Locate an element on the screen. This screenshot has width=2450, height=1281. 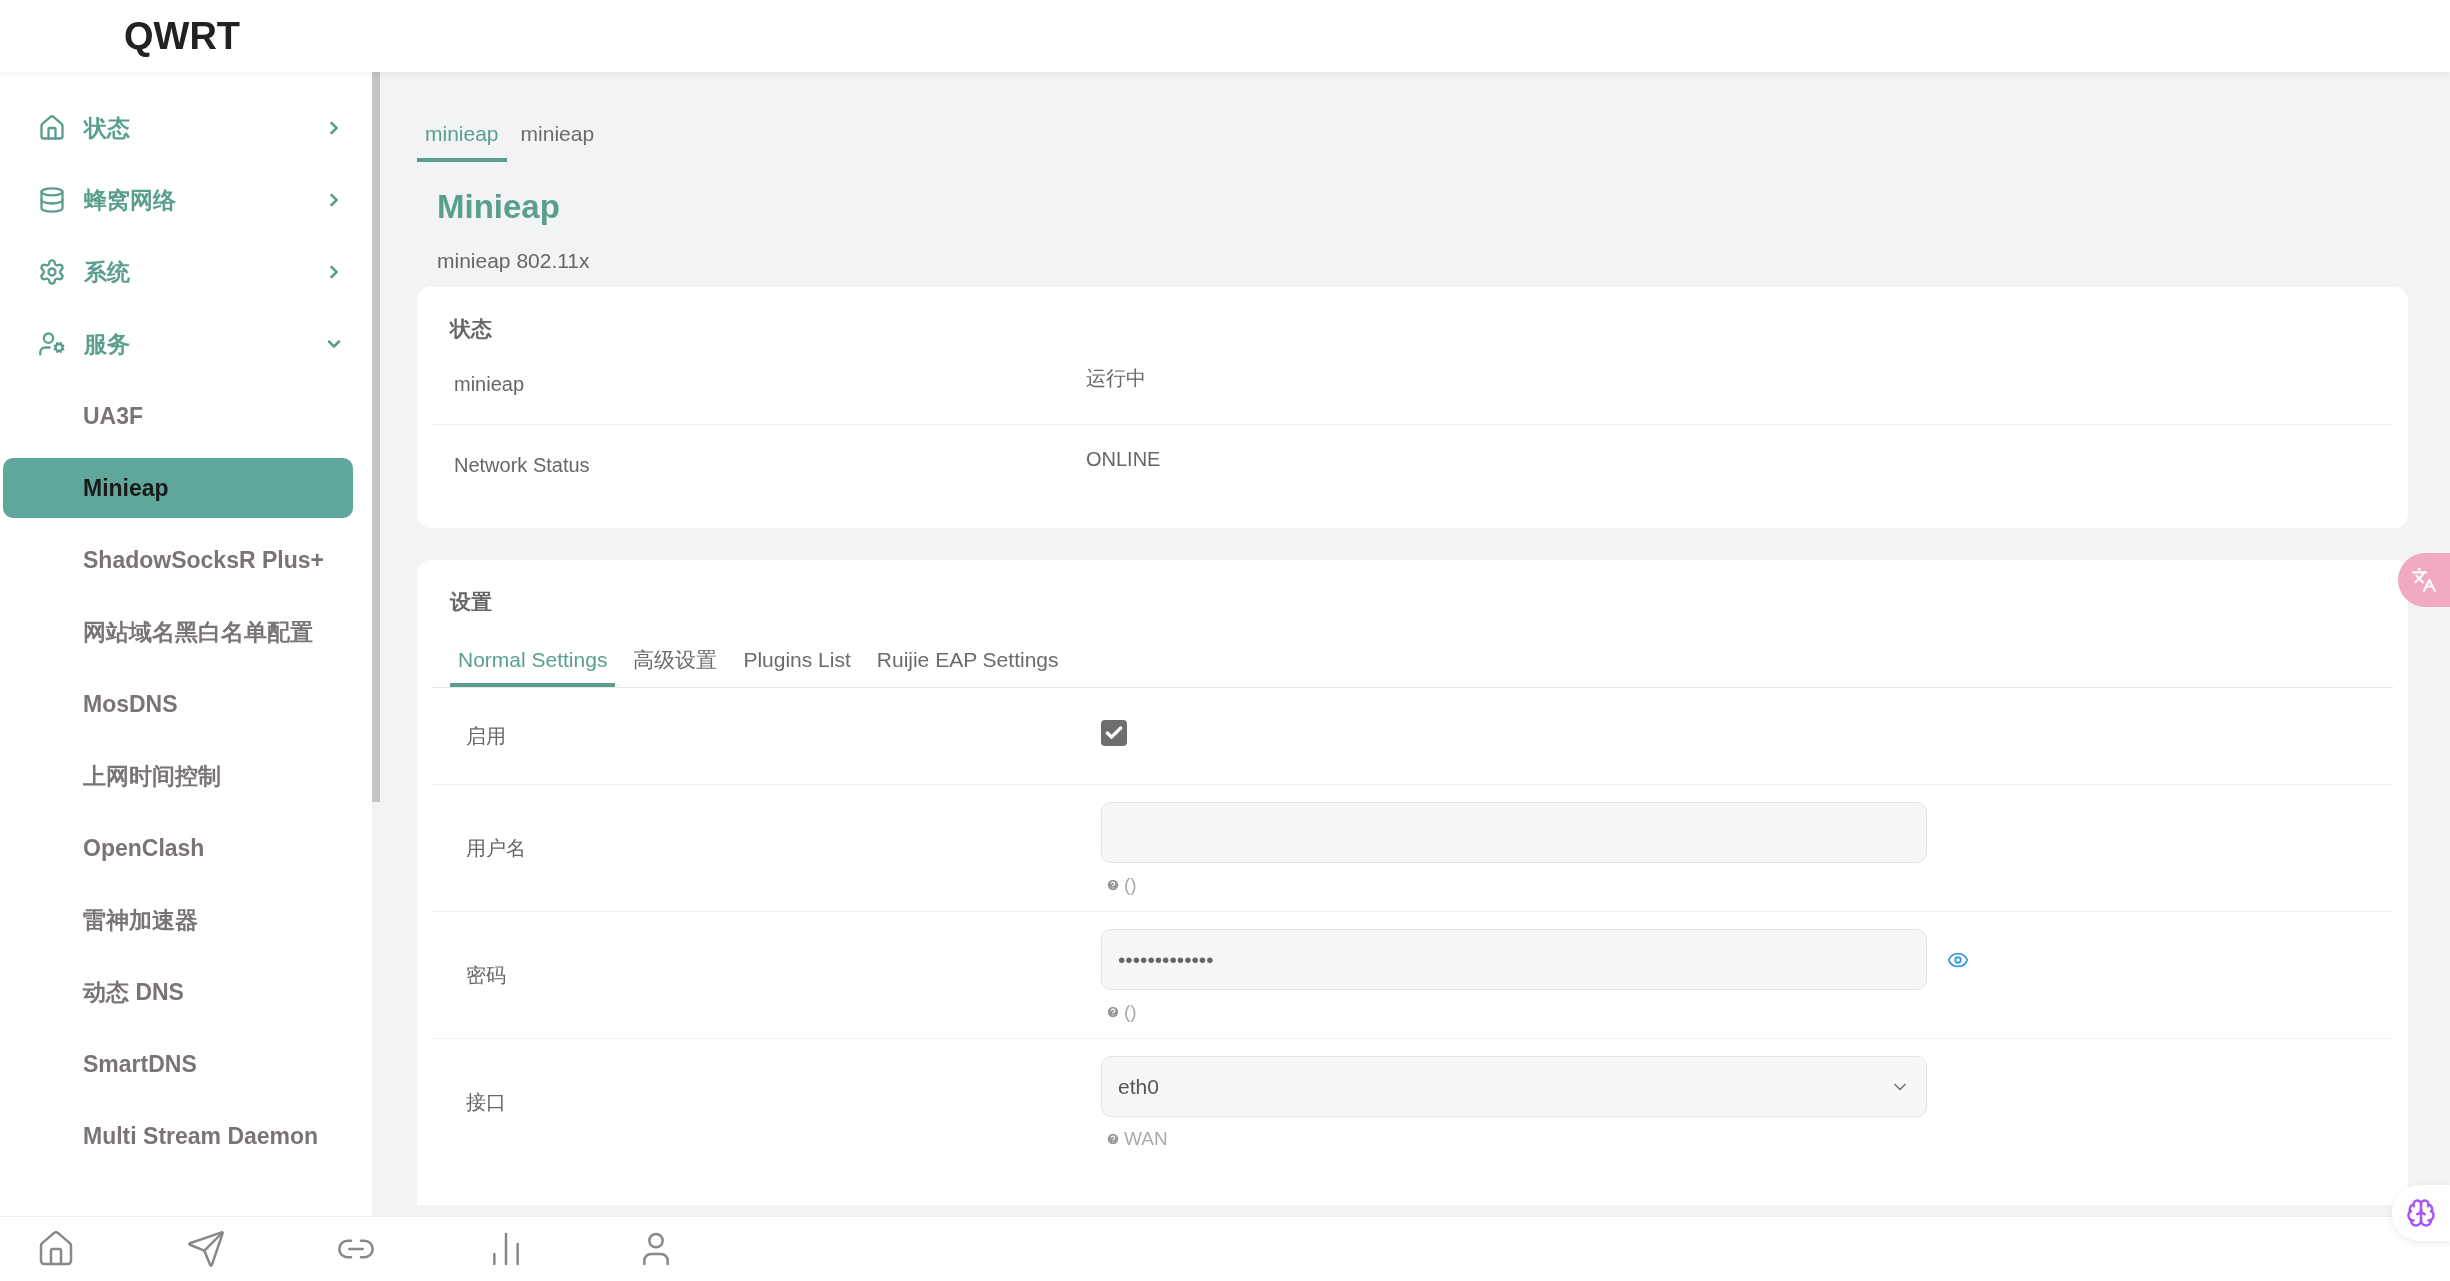
user-icon is located at coordinates (52, 344).